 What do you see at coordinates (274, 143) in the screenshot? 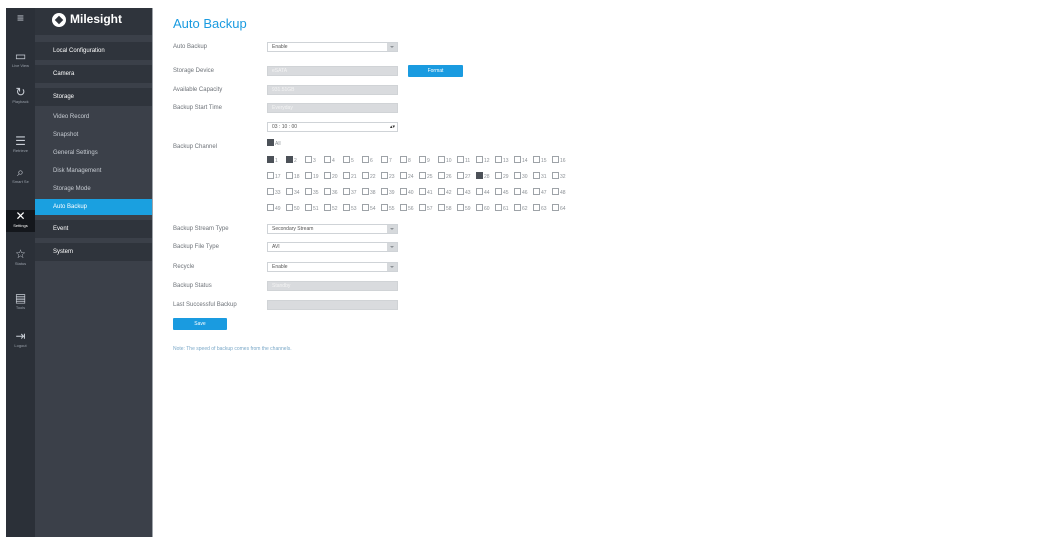
I see `all-channels-checkbox: All` at bounding box center [274, 143].